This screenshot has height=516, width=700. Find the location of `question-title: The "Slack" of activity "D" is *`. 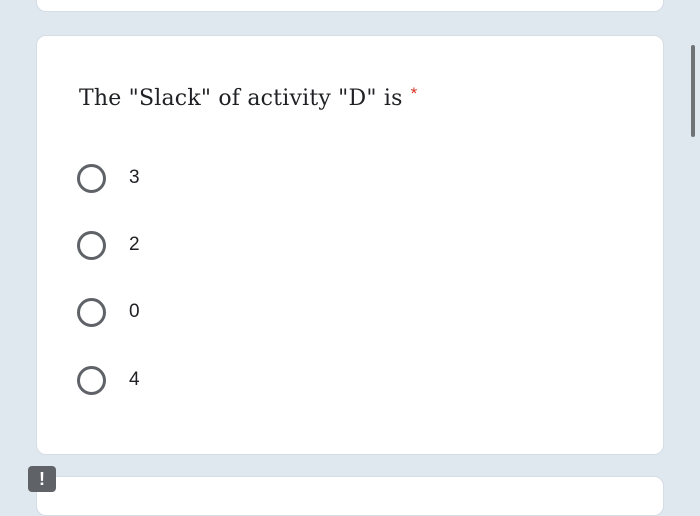

question-title: The "Slack" of activity "D" is * is located at coordinates (248, 97).